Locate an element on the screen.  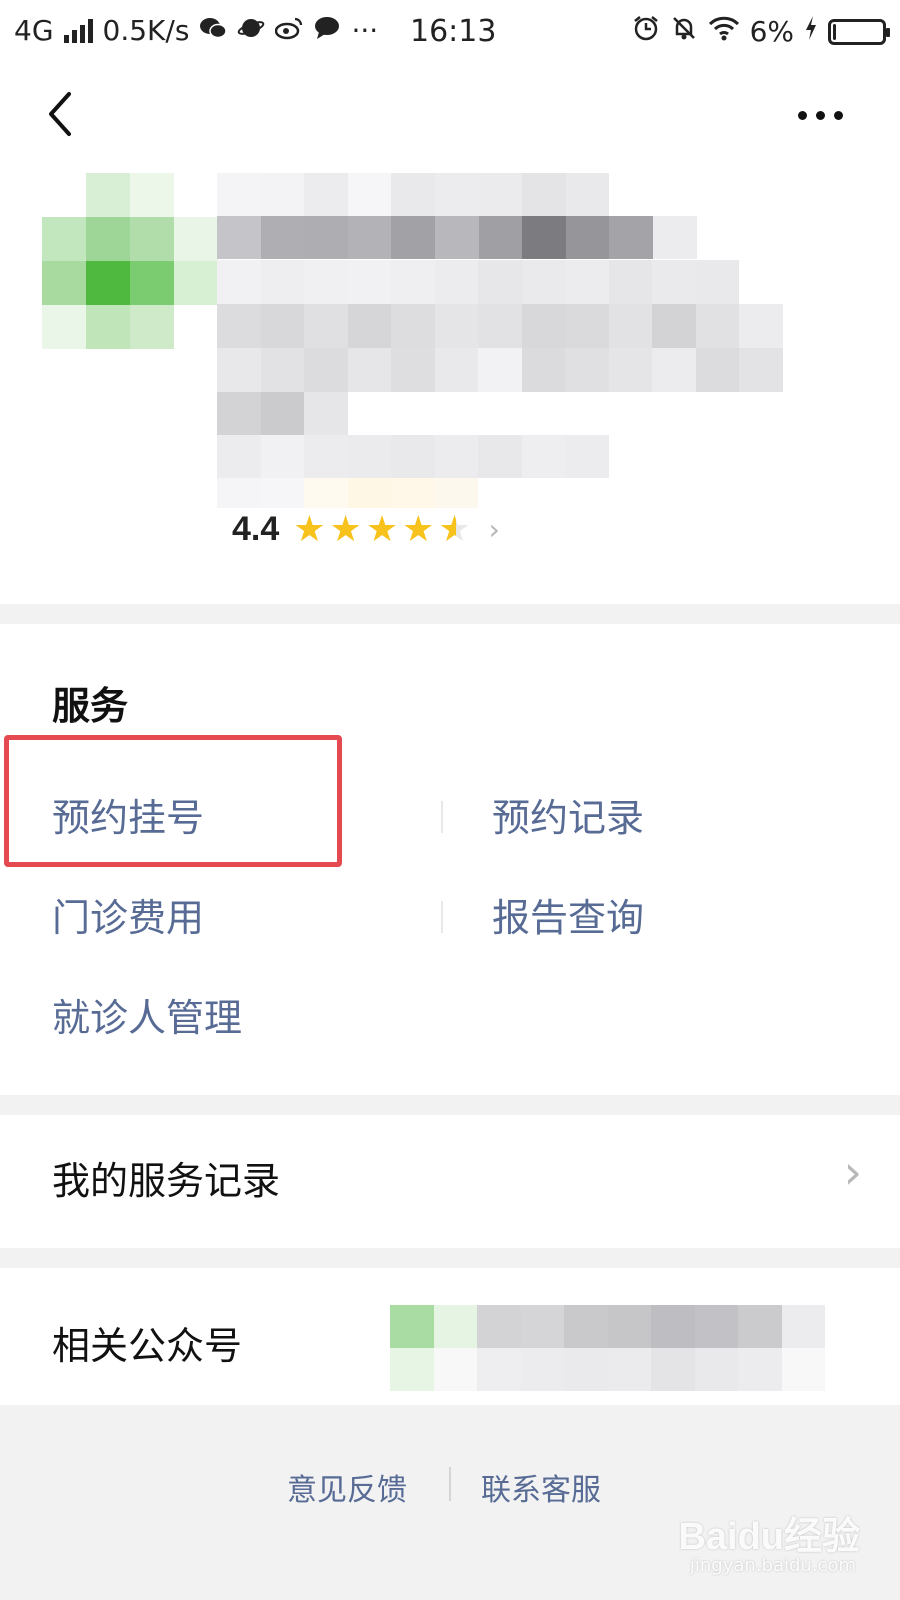
contact-link: 联系客服 is located at coordinates (541, 1487).